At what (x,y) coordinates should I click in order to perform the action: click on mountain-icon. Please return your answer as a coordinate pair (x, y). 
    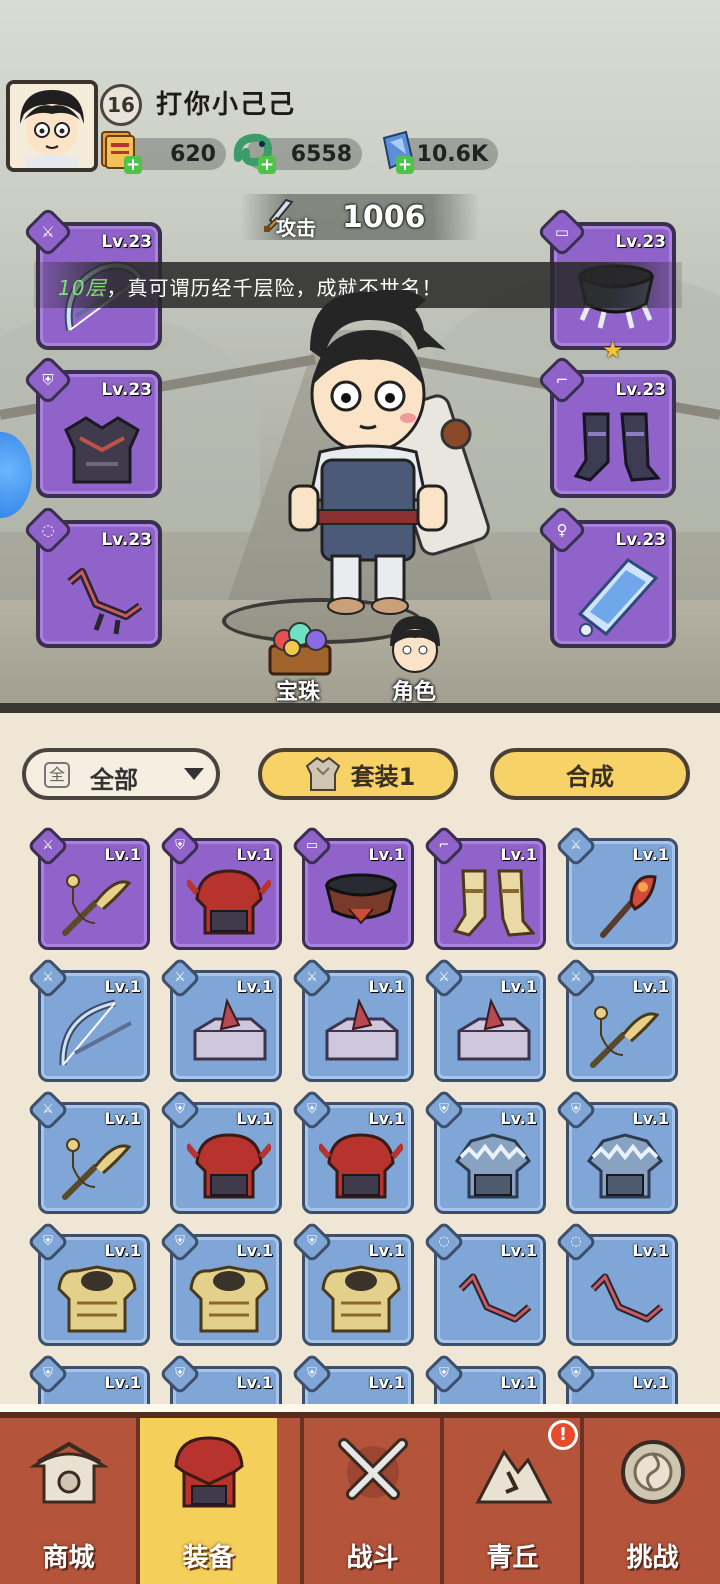
    Looking at the image, I should click on (514, 1476).